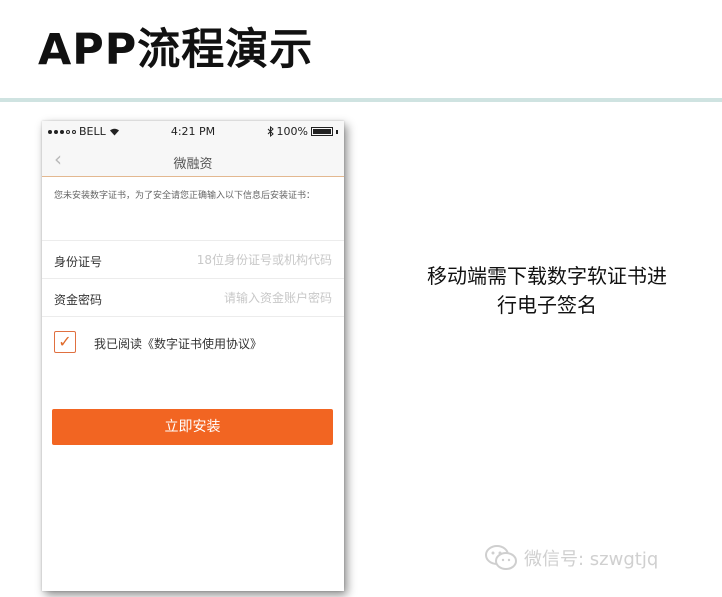 The image size is (722, 597). I want to click on id-number-input, so click(247, 260).